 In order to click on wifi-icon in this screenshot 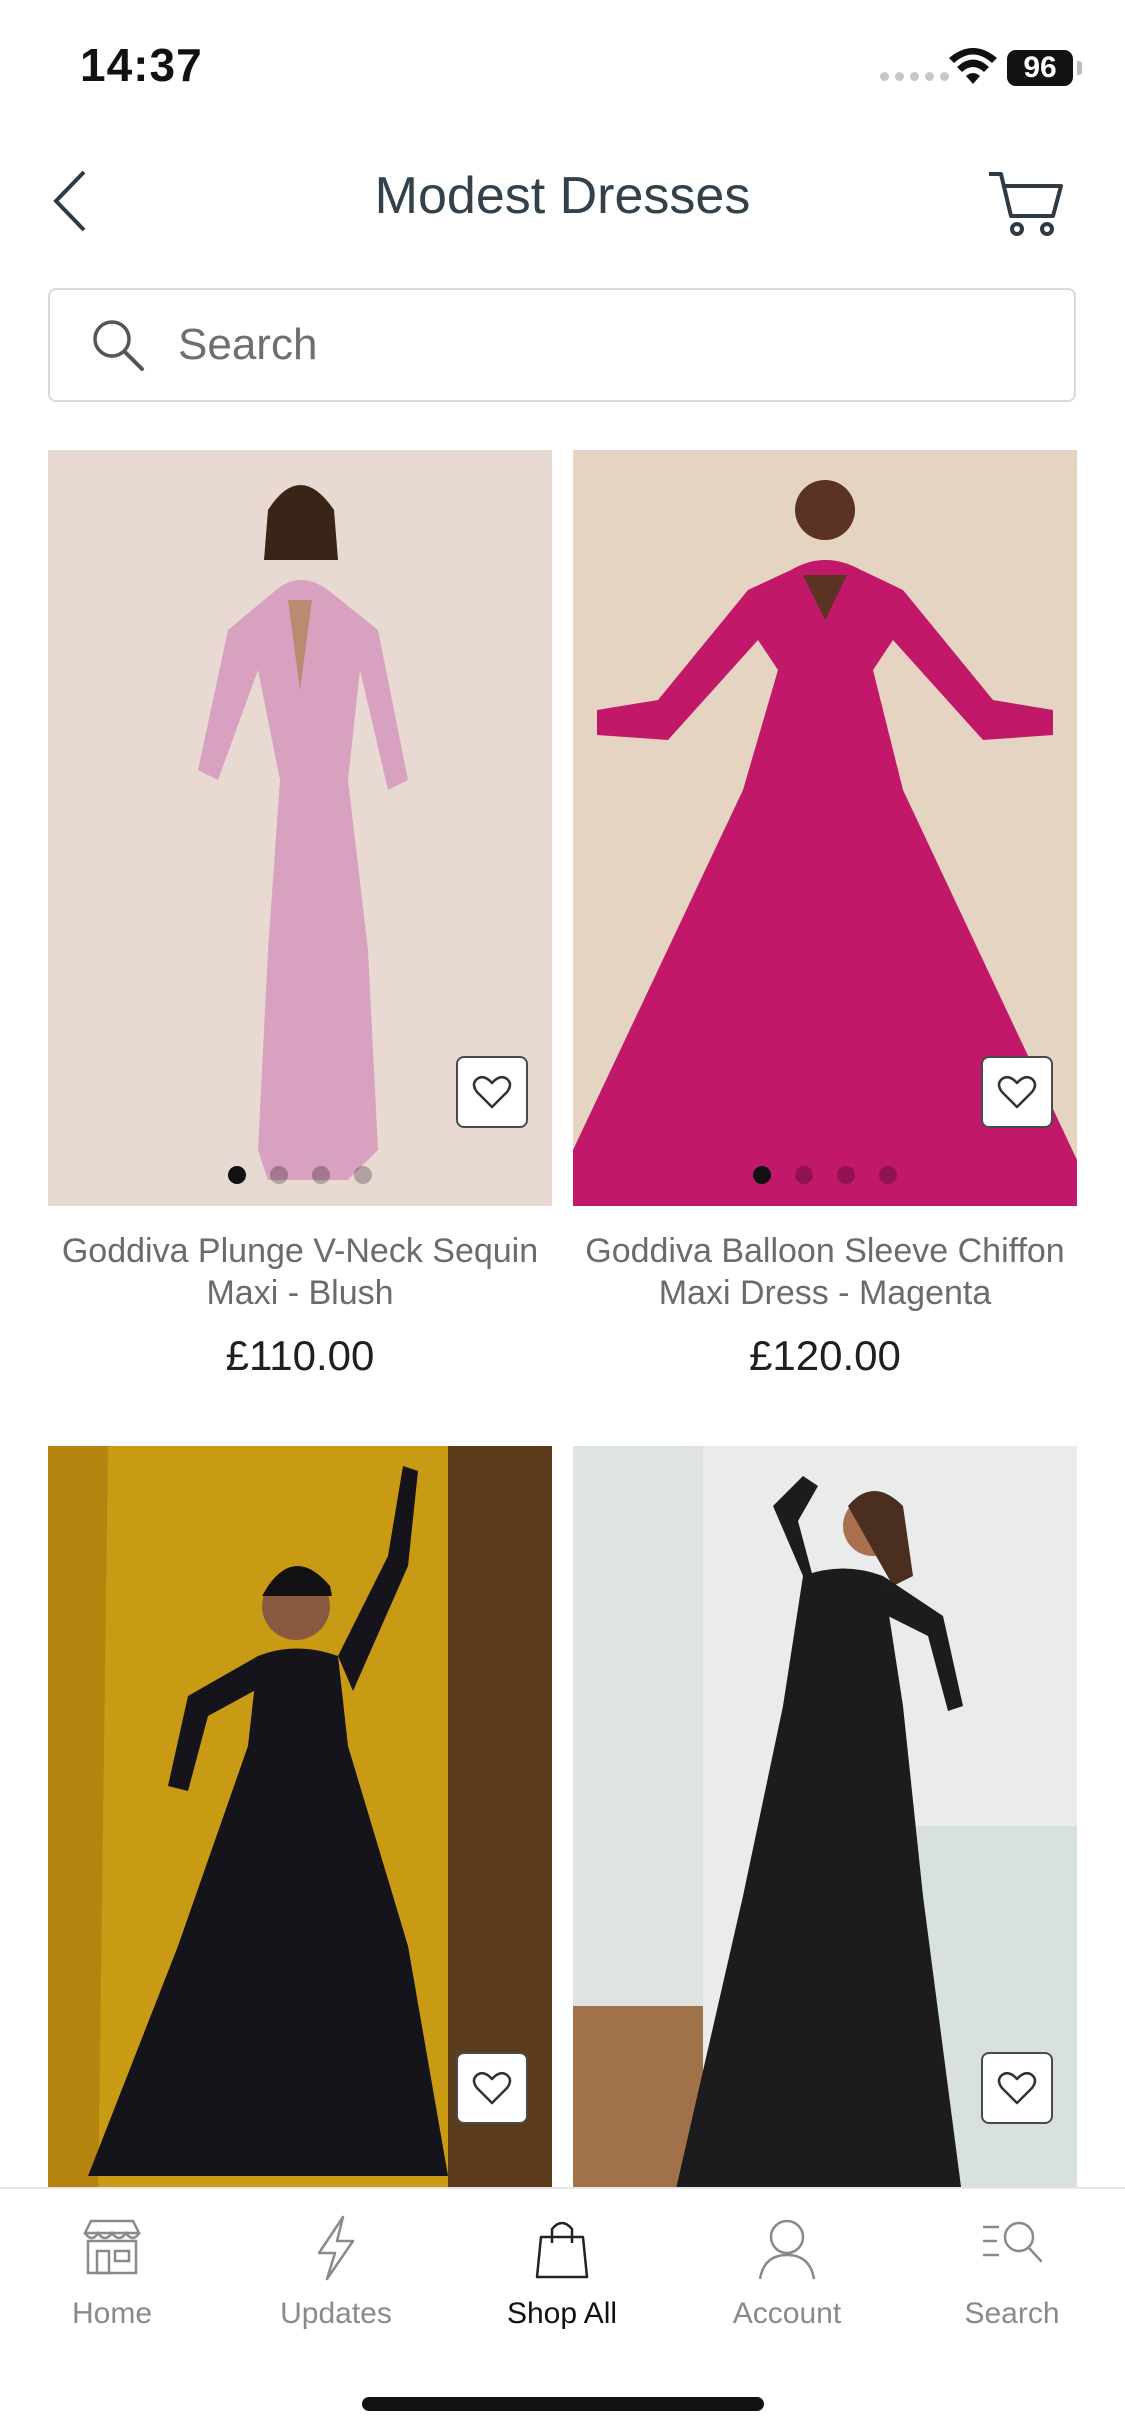, I will do `click(973, 66)`.